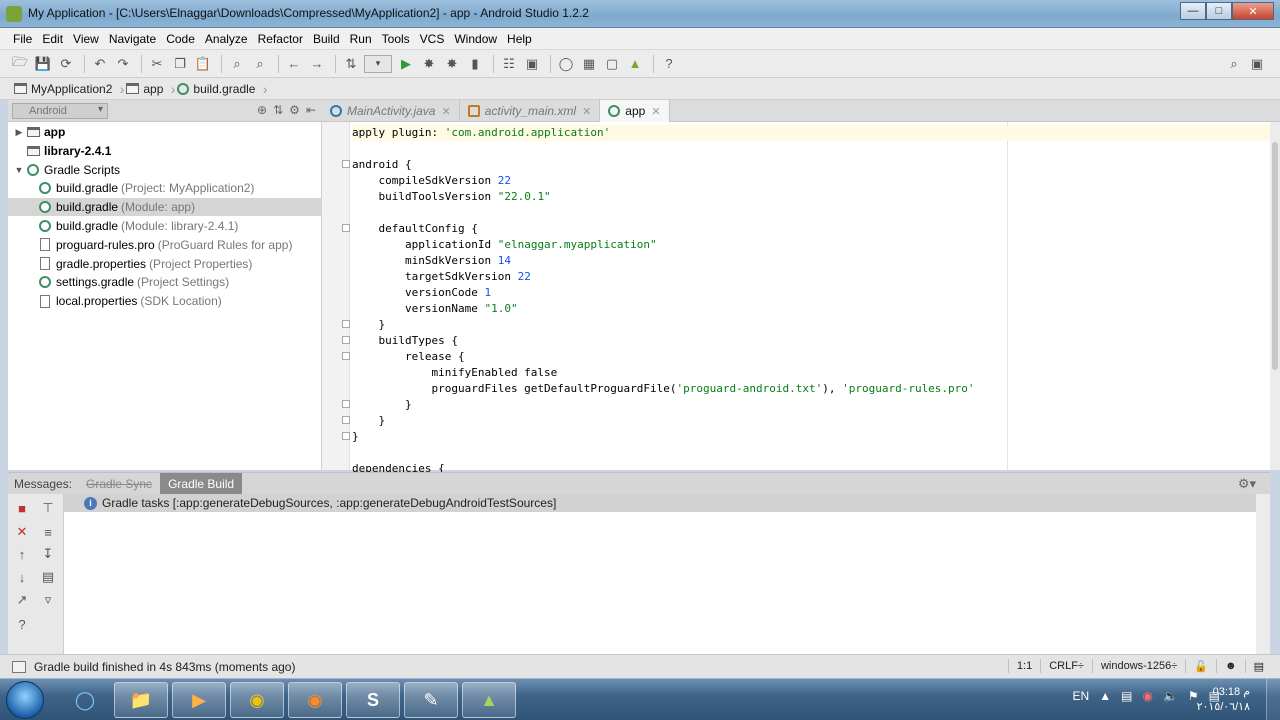  What do you see at coordinates (530, 111) in the screenshot?
I see `tab-activity-main: activity_main.xml ✕` at bounding box center [530, 111].